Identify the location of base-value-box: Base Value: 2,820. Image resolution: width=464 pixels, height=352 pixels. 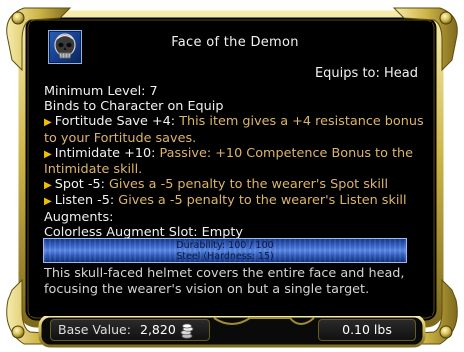
(130, 330).